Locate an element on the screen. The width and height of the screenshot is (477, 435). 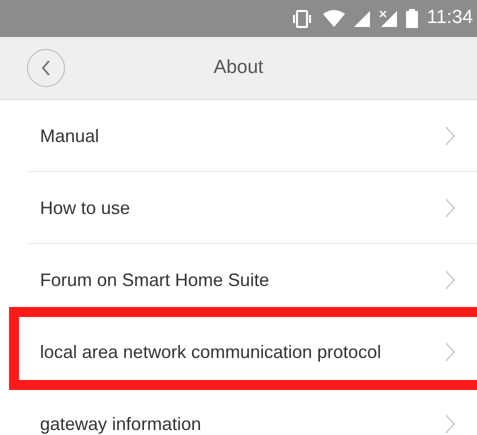
back-button is located at coordinates (46, 68).